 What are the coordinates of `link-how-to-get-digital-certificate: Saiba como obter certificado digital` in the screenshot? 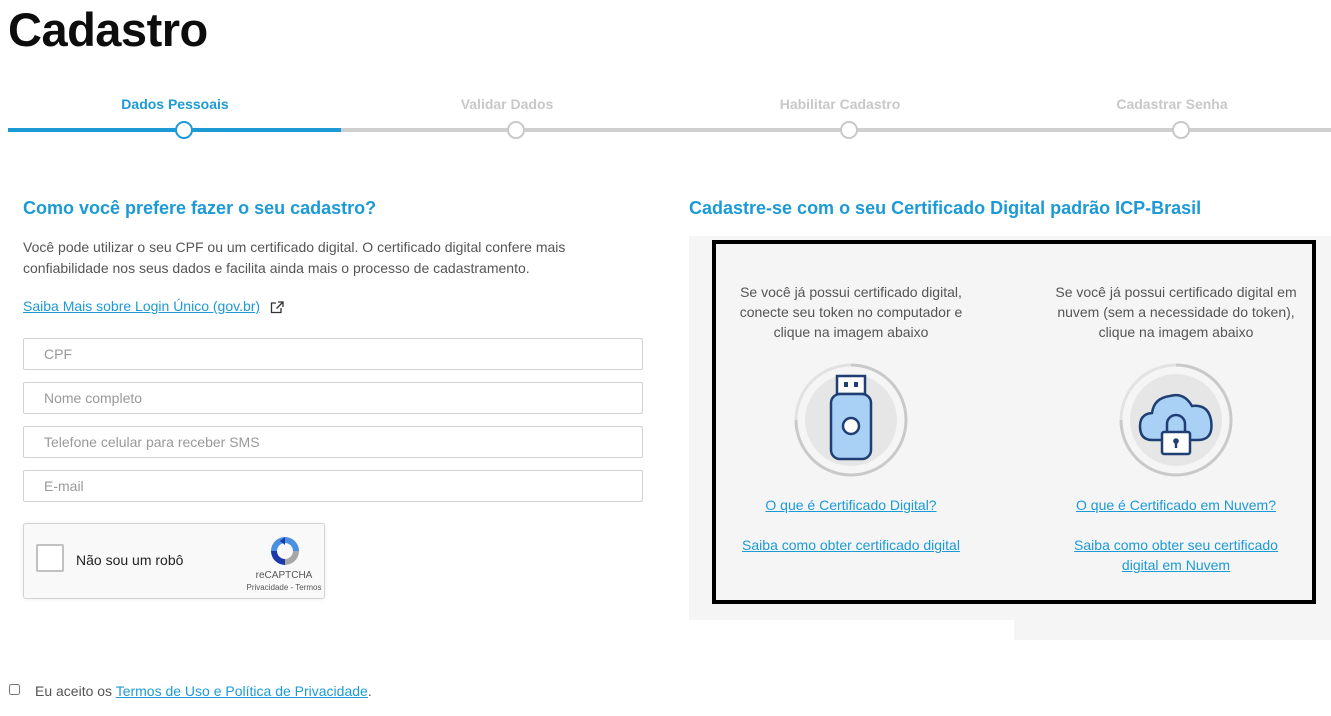 It's located at (851, 545).